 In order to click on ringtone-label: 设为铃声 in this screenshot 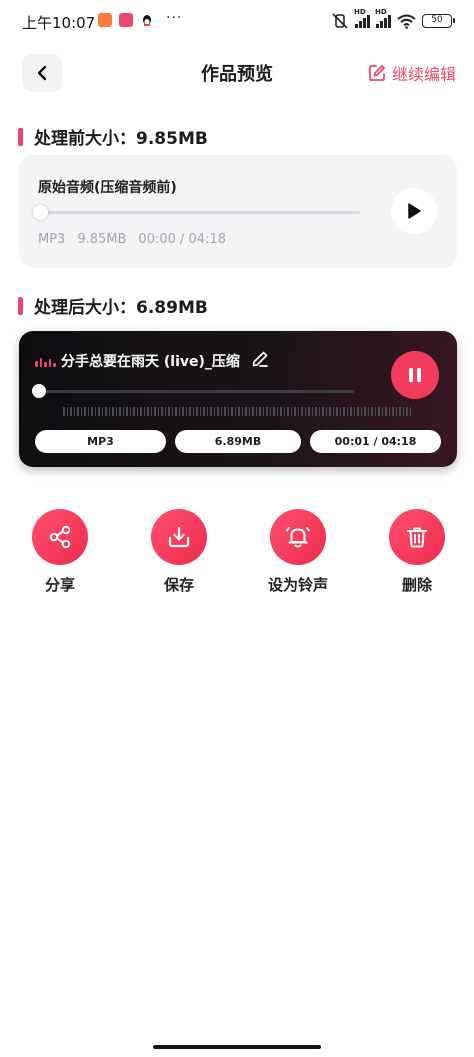, I will do `click(297, 585)`.